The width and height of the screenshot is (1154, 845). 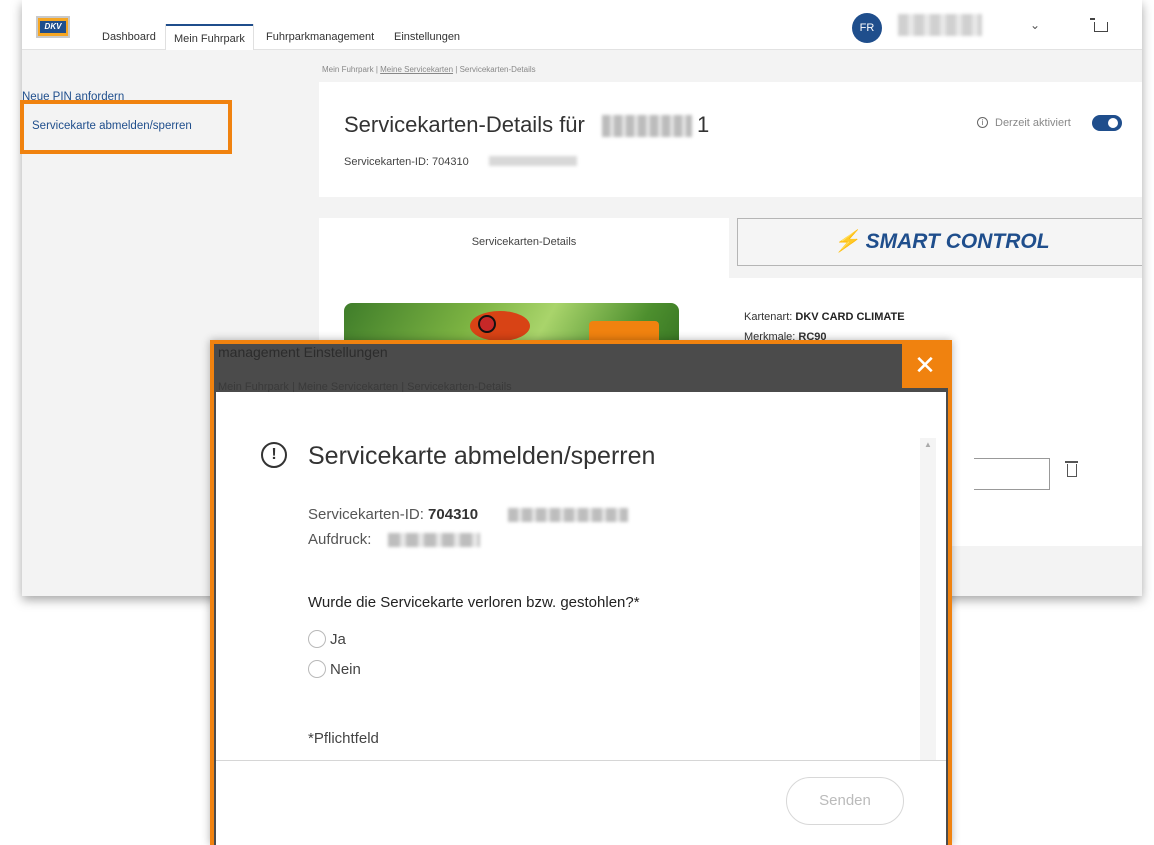 I want to click on breadcrumb-current: Servicekarten-Details, so click(x=497, y=69).